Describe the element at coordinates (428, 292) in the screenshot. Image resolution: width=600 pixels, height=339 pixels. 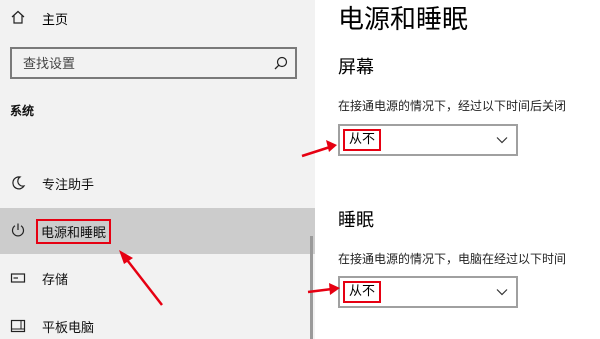
I see `sleep-timeout-dropdown: 从不` at that location.